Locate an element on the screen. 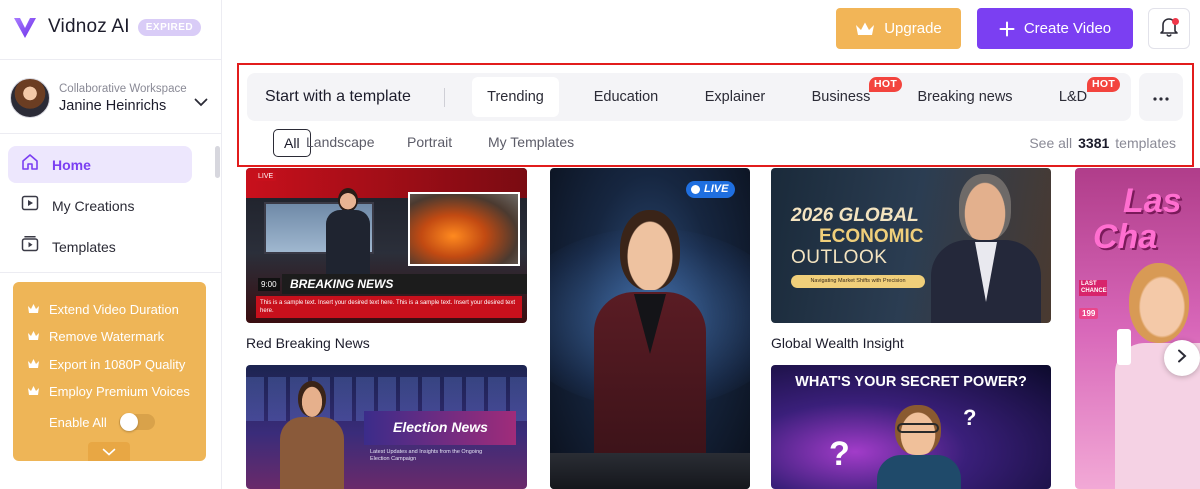  upsell-item: Extend Video Duration is located at coordinates (116, 309).